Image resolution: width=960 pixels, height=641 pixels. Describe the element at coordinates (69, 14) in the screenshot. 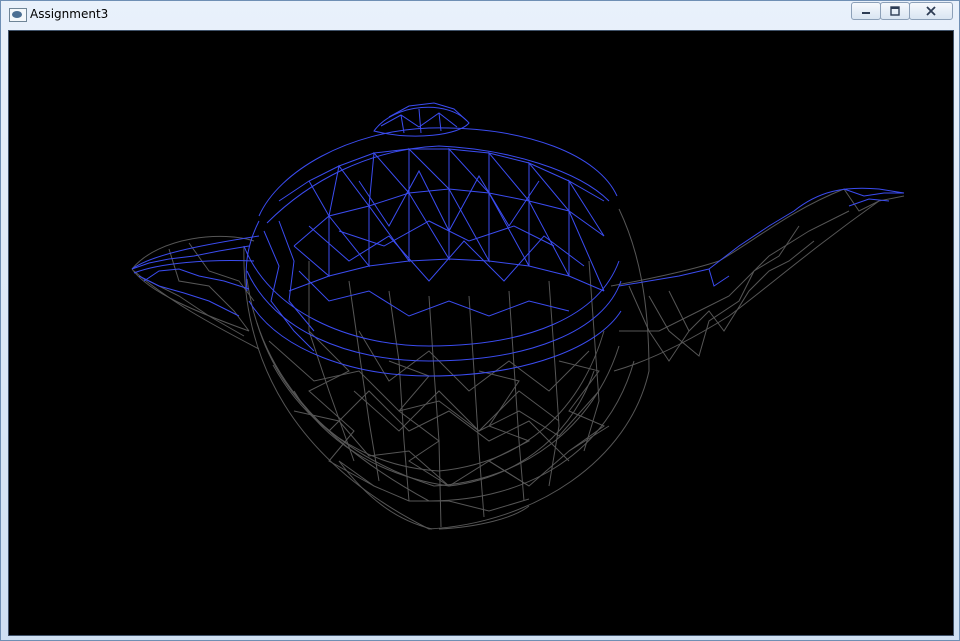

I see `window-title: Assignment3` at that location.